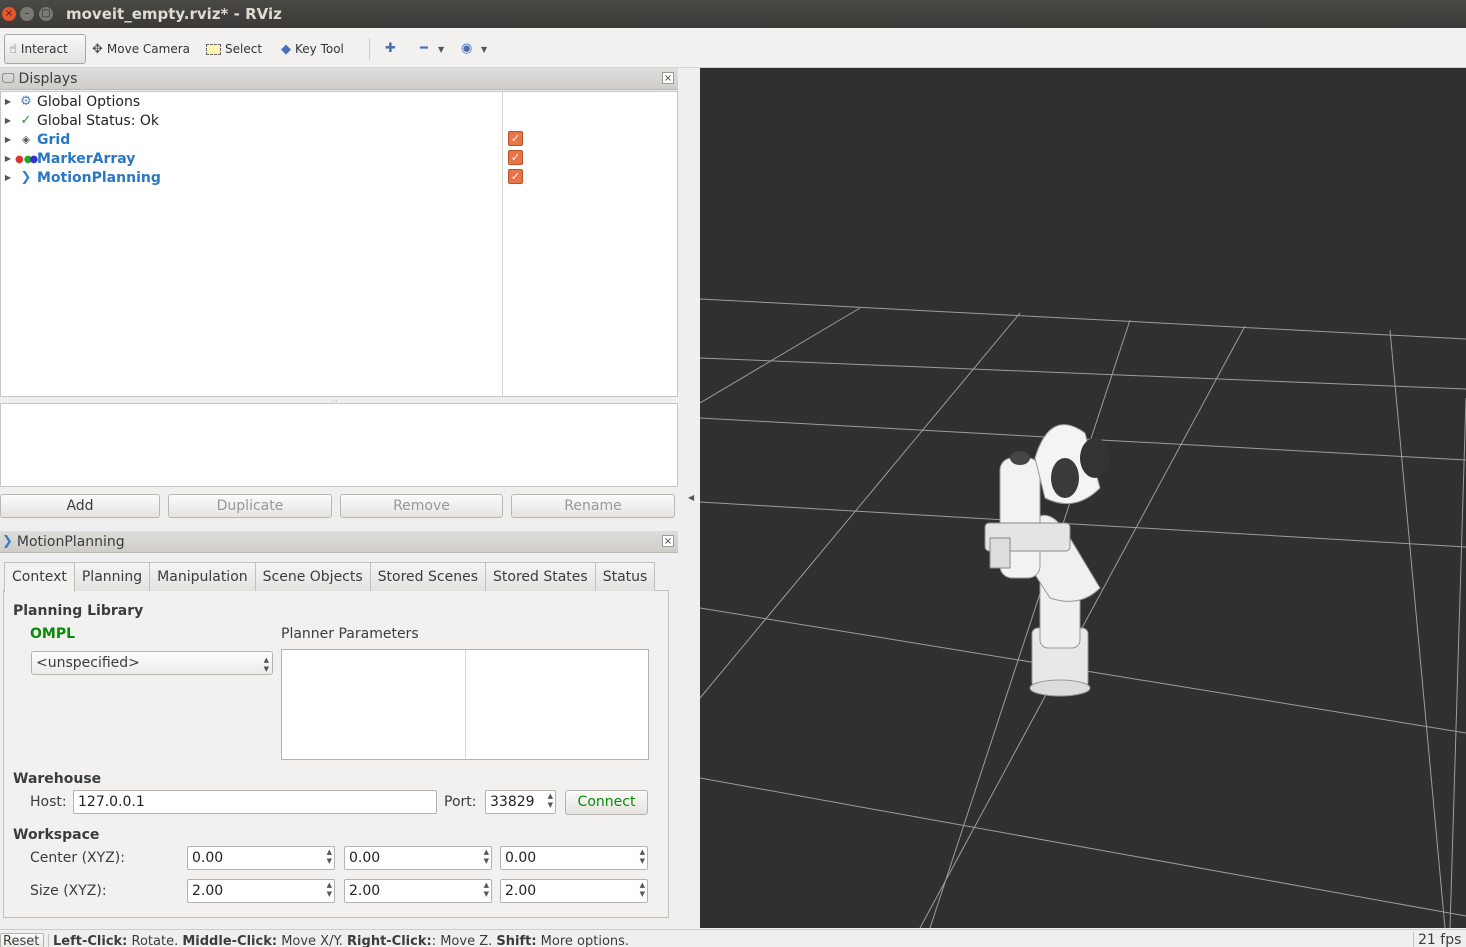 The height and width of the screenshot is (947, 1466). I want to click on tree-item-global-options: ▶ ⚙ Global Options, so click(251, 101).